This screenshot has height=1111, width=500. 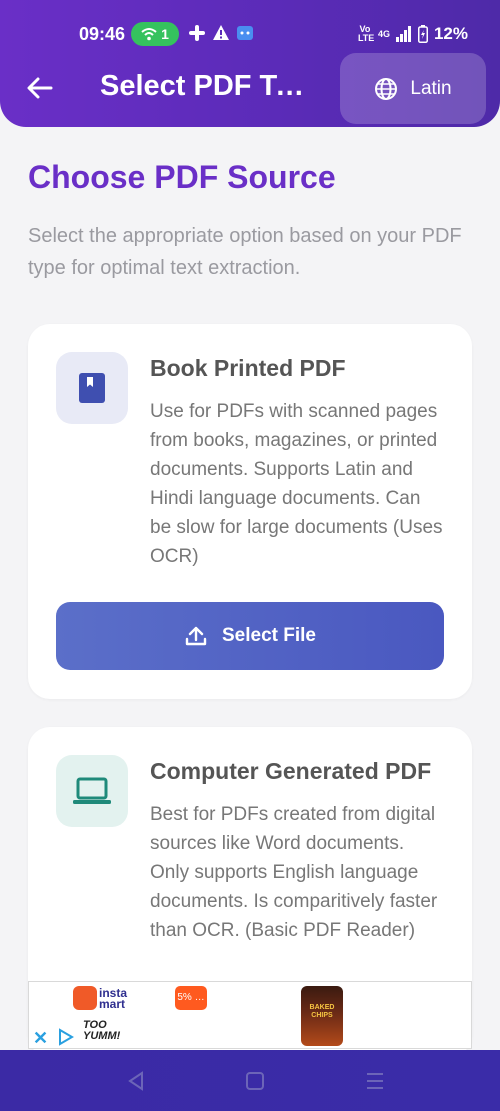 What do you see at coordinates (248, 368) in the screenshot?
I see `card-title: Book Printed PDF` at bounding box center [248, 368].